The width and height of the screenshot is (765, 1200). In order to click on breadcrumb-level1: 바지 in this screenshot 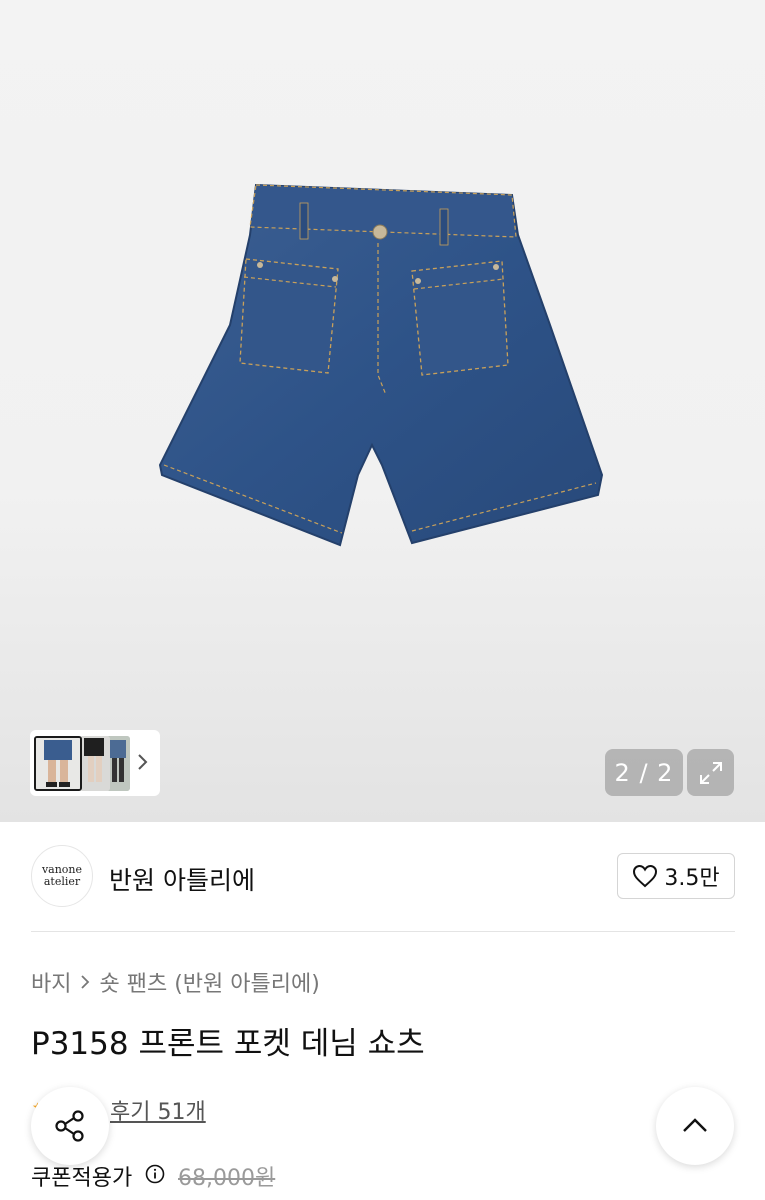, I will do `click(51, 982)`.